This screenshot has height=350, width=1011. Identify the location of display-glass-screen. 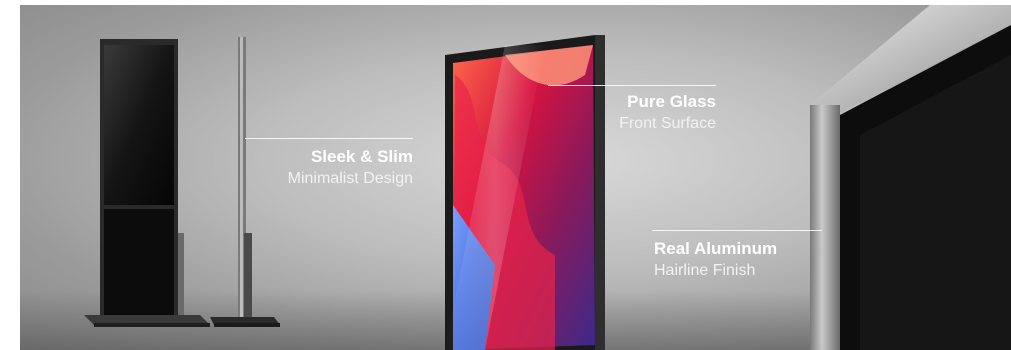
(525, 192).